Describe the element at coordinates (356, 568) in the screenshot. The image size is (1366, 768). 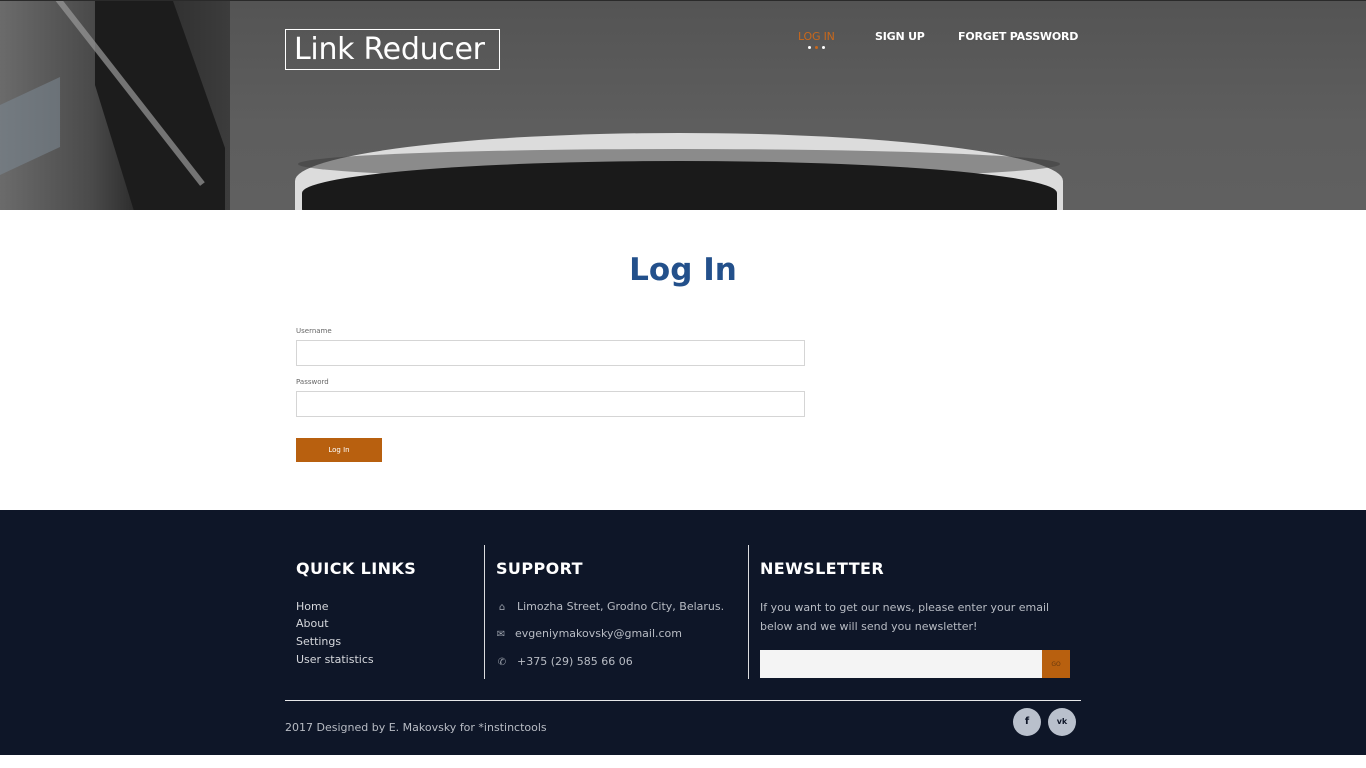
I see `quick-links-heading: QUICK LINKS` at that location.